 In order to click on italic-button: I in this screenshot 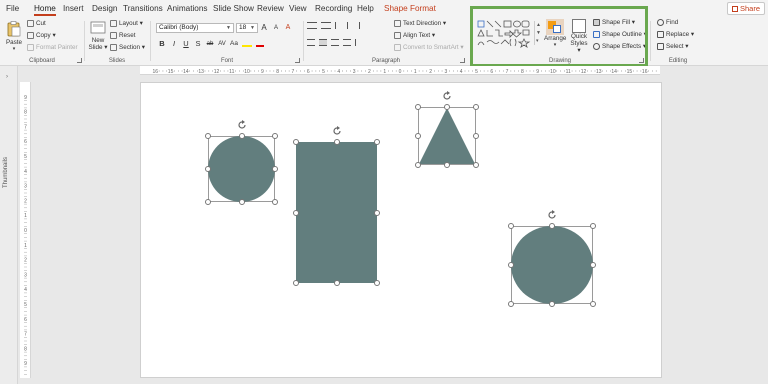, I will do `click(174, 43)`.